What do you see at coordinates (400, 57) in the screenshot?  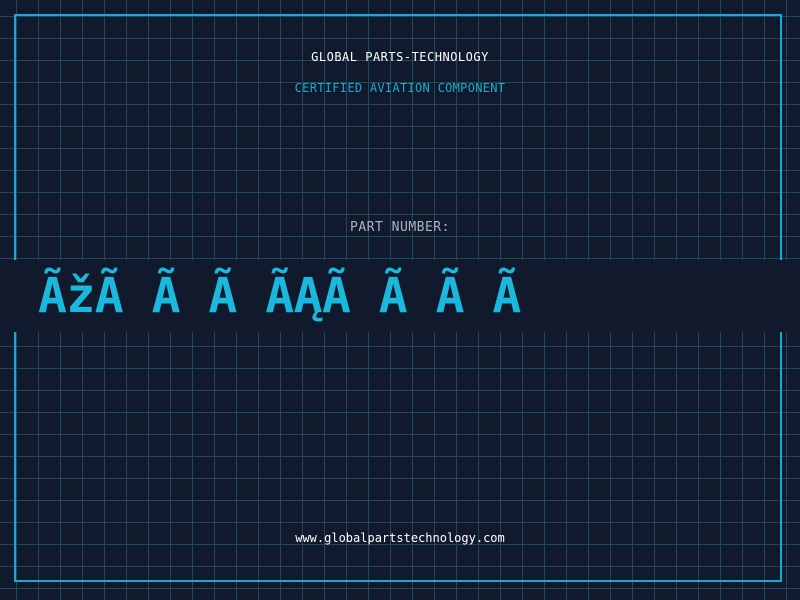 I see `company-name: GLOBAL PARTS-TECHNOLOGY` at bounding box center [400, 57].